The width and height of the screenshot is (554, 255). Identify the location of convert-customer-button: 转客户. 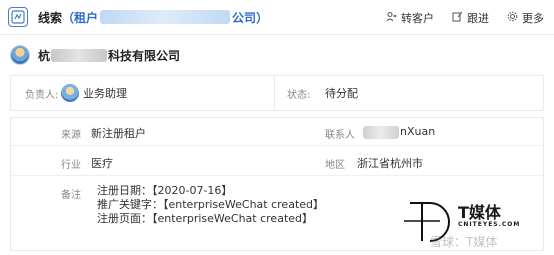
(410, 18).